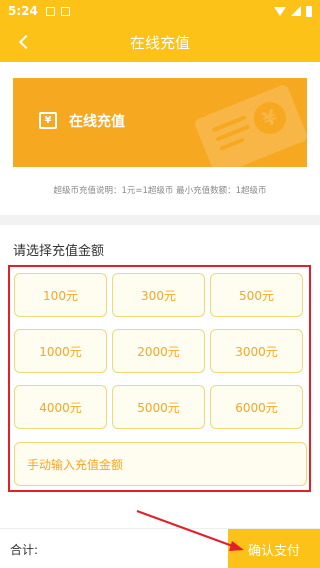 This screenshot has width=320, height=568. I want to click on card-decoration-icon: ¥, so click(250, 125).